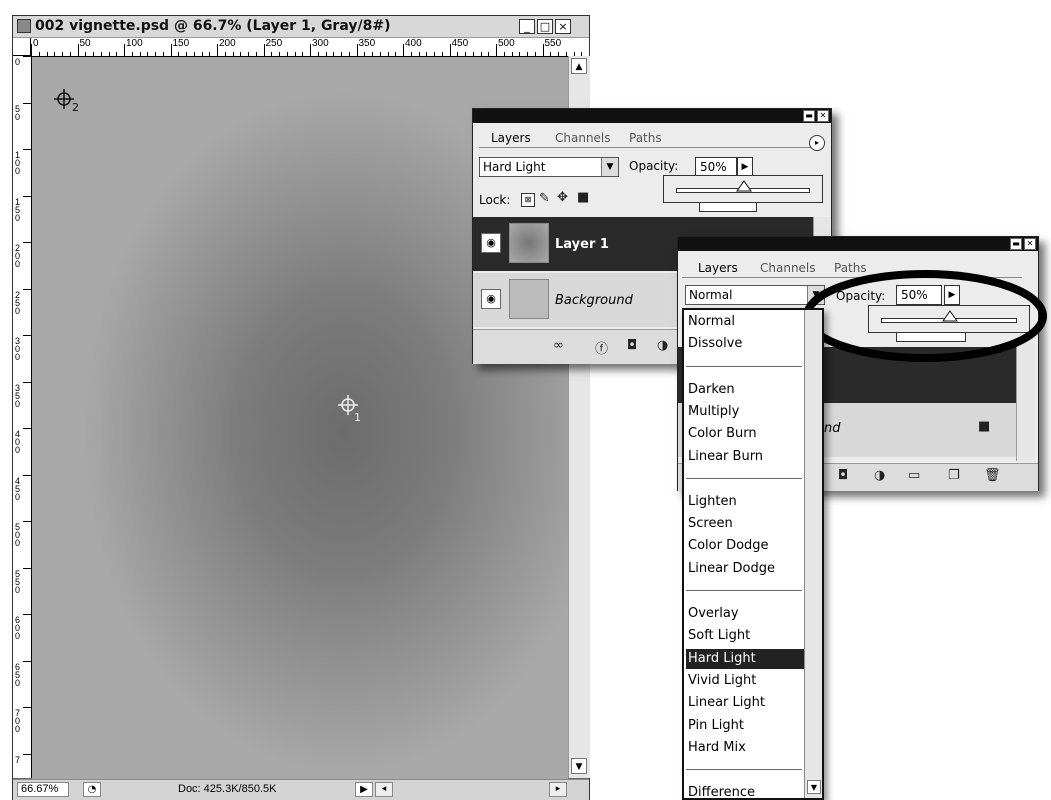  Describe the element at coordinates (745, 412) in the screenshot. I see `blend-option-multiply: Multiply` at that location.